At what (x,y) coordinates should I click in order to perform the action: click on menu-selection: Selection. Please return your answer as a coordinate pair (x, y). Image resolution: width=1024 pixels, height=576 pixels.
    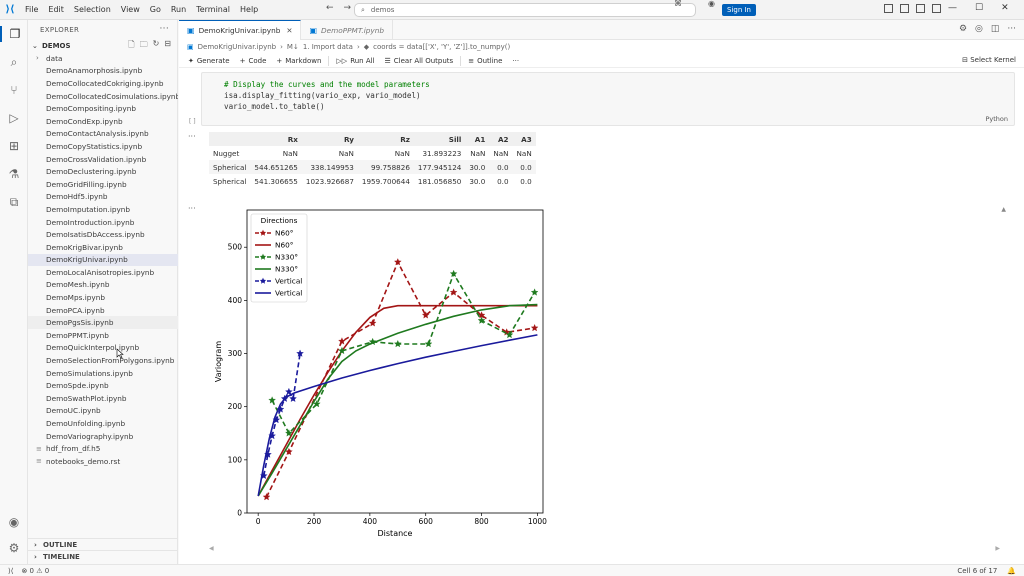
    Looking at the image, I should click on (92, 9).